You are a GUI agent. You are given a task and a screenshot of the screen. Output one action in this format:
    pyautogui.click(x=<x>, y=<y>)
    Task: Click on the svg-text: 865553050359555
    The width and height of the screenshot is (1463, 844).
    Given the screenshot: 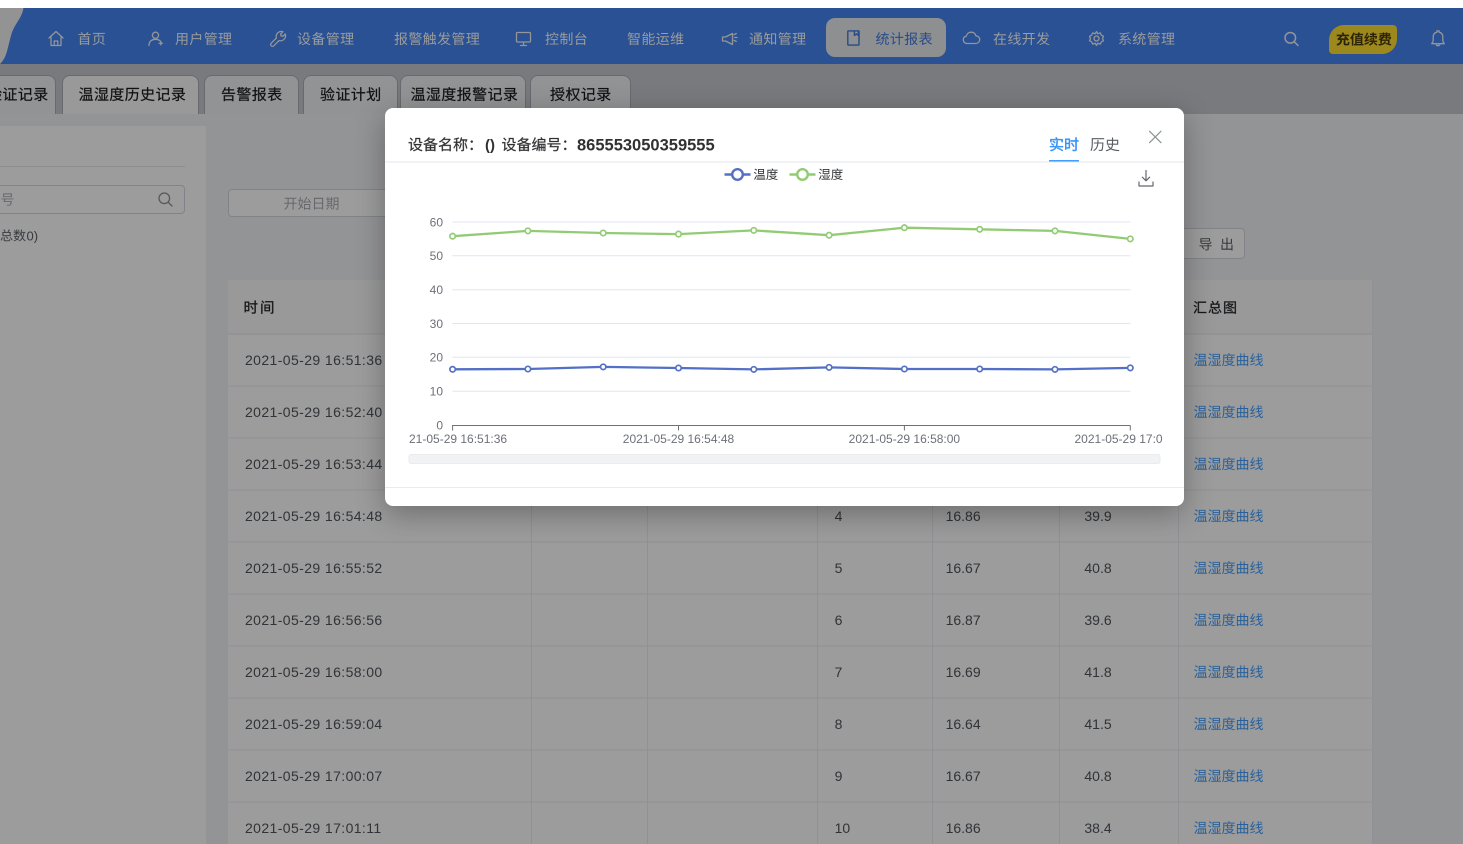 What is the action you would take?
    pyautogui.click(x=646, y=146)
    